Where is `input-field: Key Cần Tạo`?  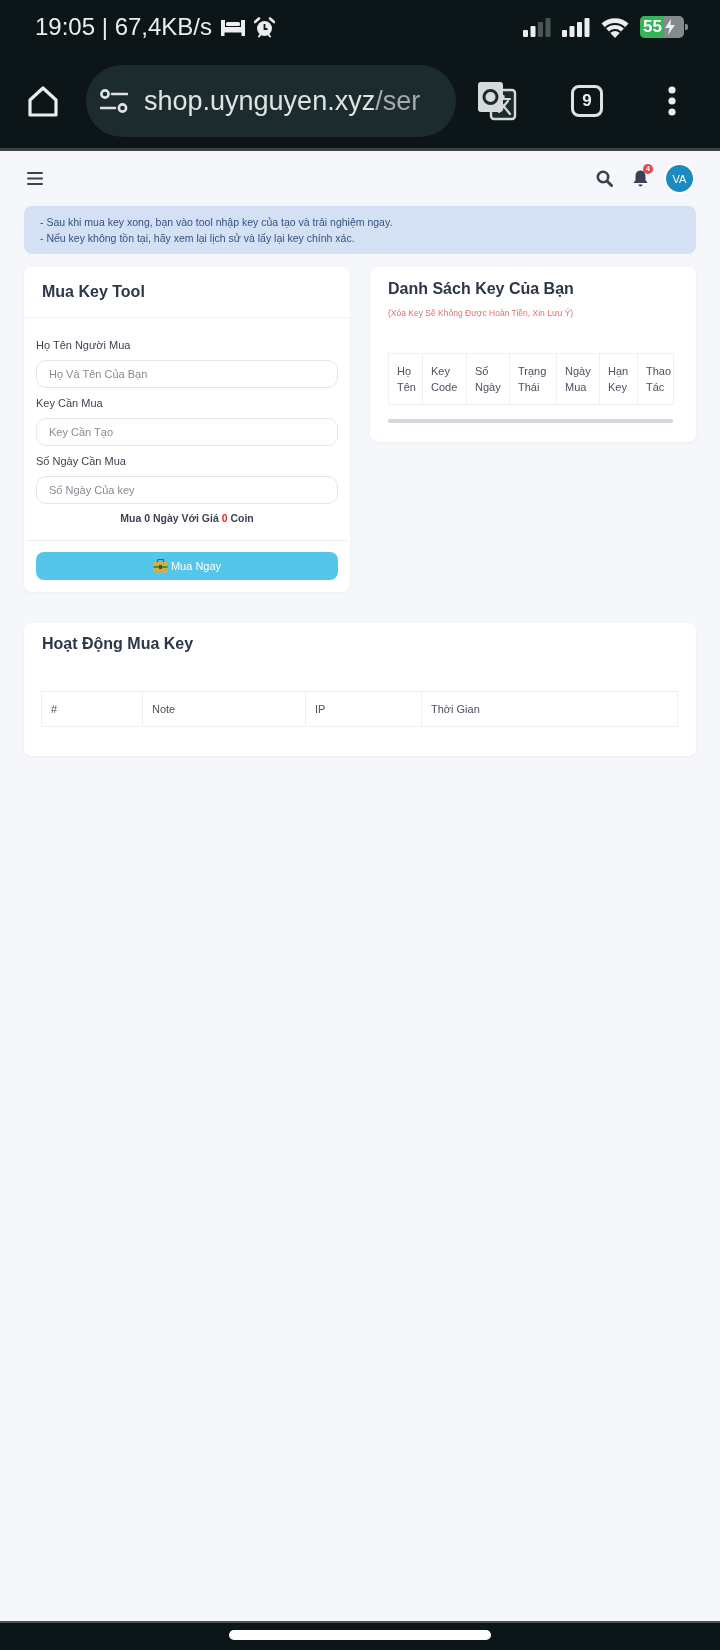
input-field: Key Cần Tạo is located at coordinates (187, 432).